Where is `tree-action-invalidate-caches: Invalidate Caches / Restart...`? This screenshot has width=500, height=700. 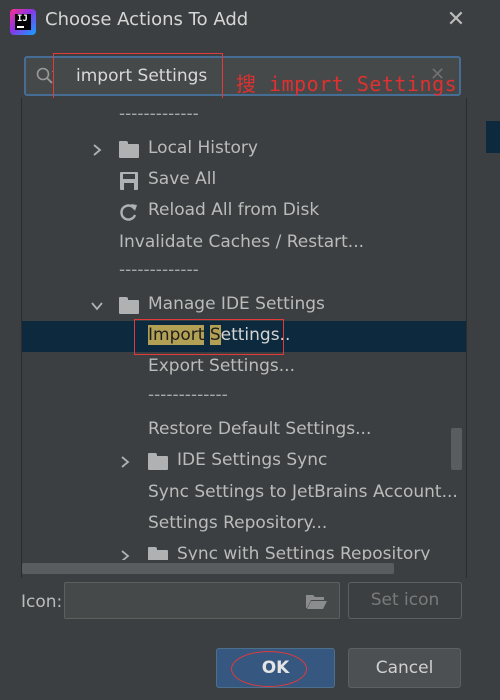
tree-action-invalidate-caches: Invalidate Caches / Restart... is located at coordinates (244, 243).